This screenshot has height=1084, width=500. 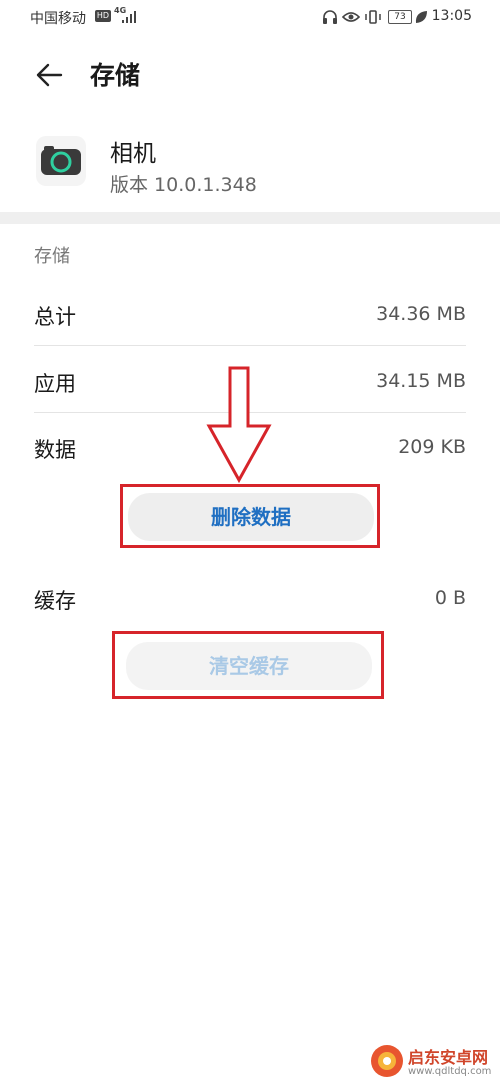 What do you see at coordinates (400, 17) in the screenshot?
I see `battery-icon: 73` at bounding box center [400, 17].